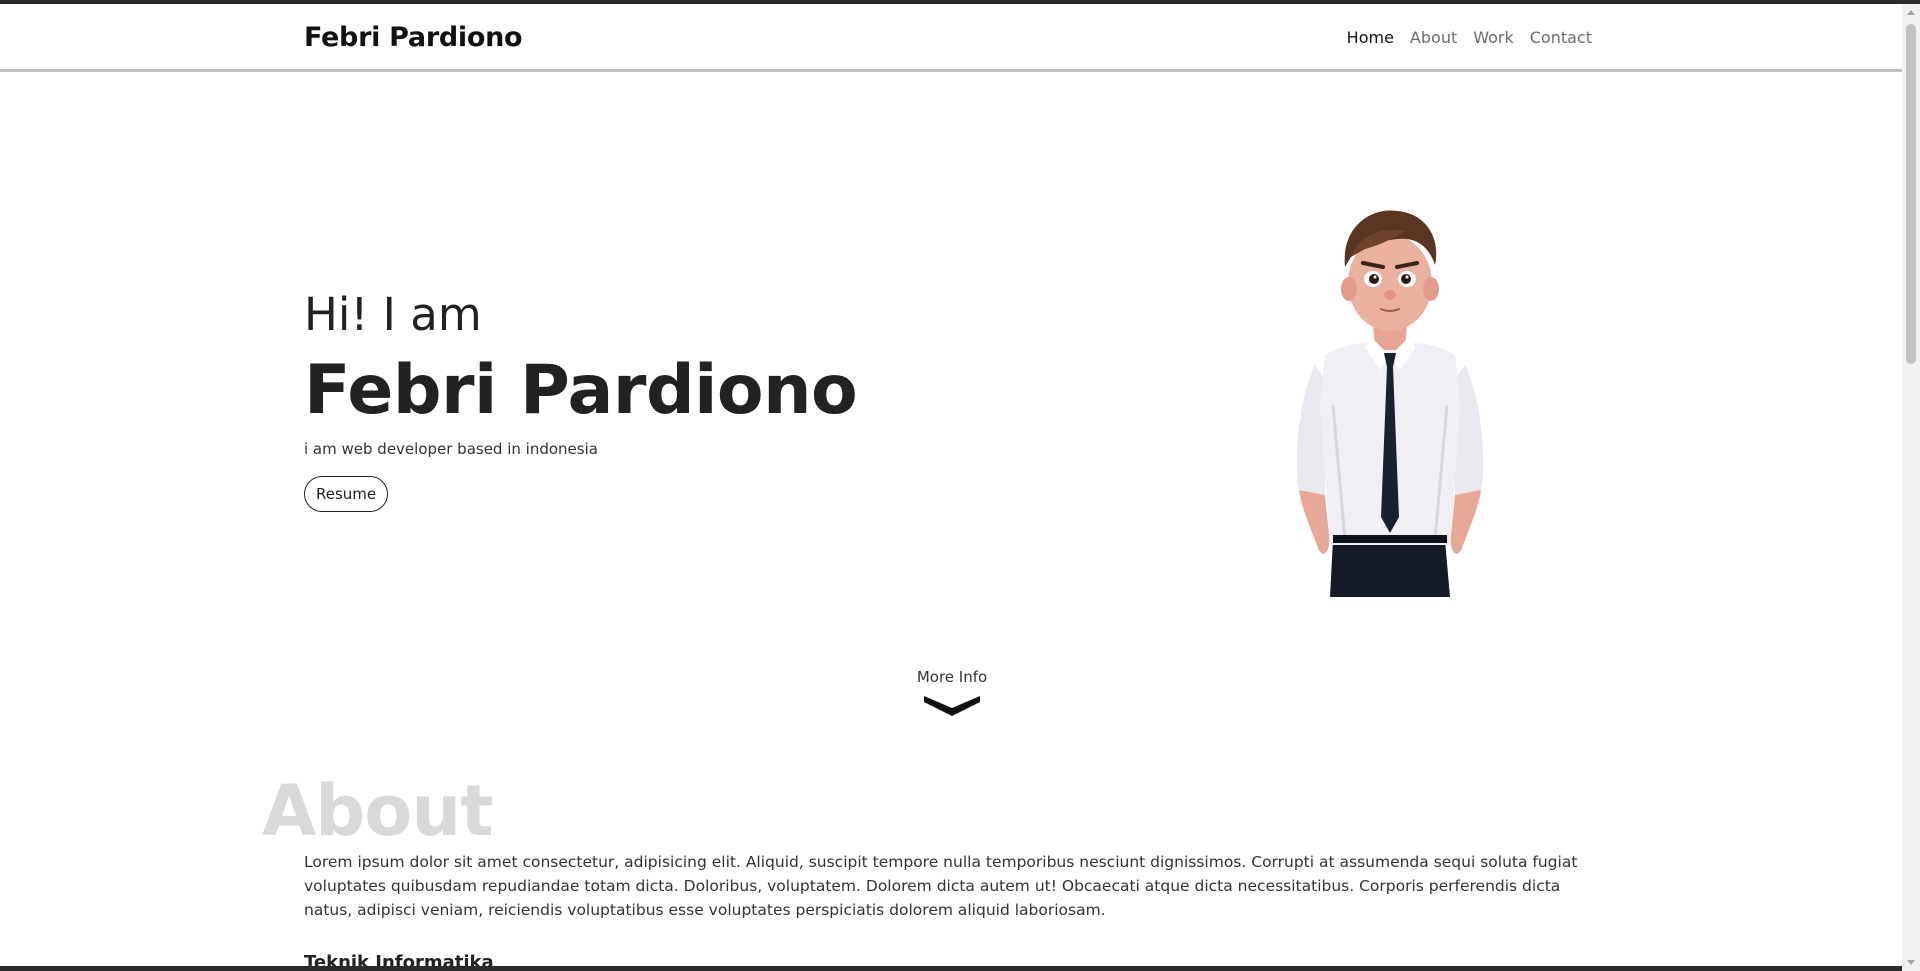  What do you see at coordinates (393, 314) in the screenshot?
I see `hero-greeting: Hi! I am` at bounding box center [393, 314].